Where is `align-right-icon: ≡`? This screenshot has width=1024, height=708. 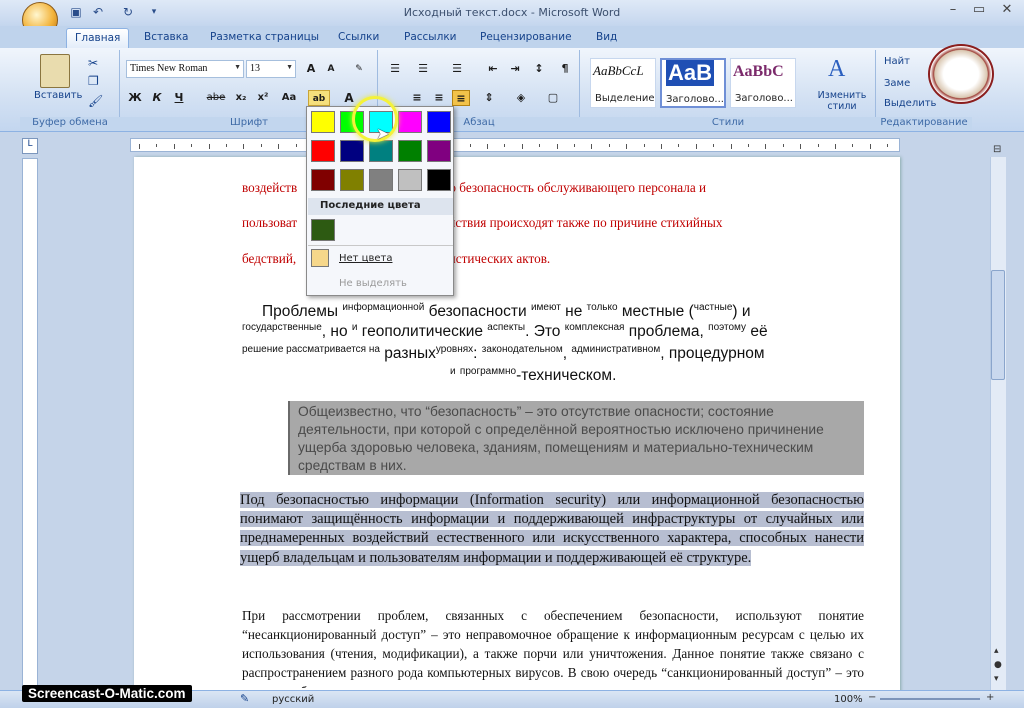 align-right-icon: ≡ is located at coordinates (439, 98).